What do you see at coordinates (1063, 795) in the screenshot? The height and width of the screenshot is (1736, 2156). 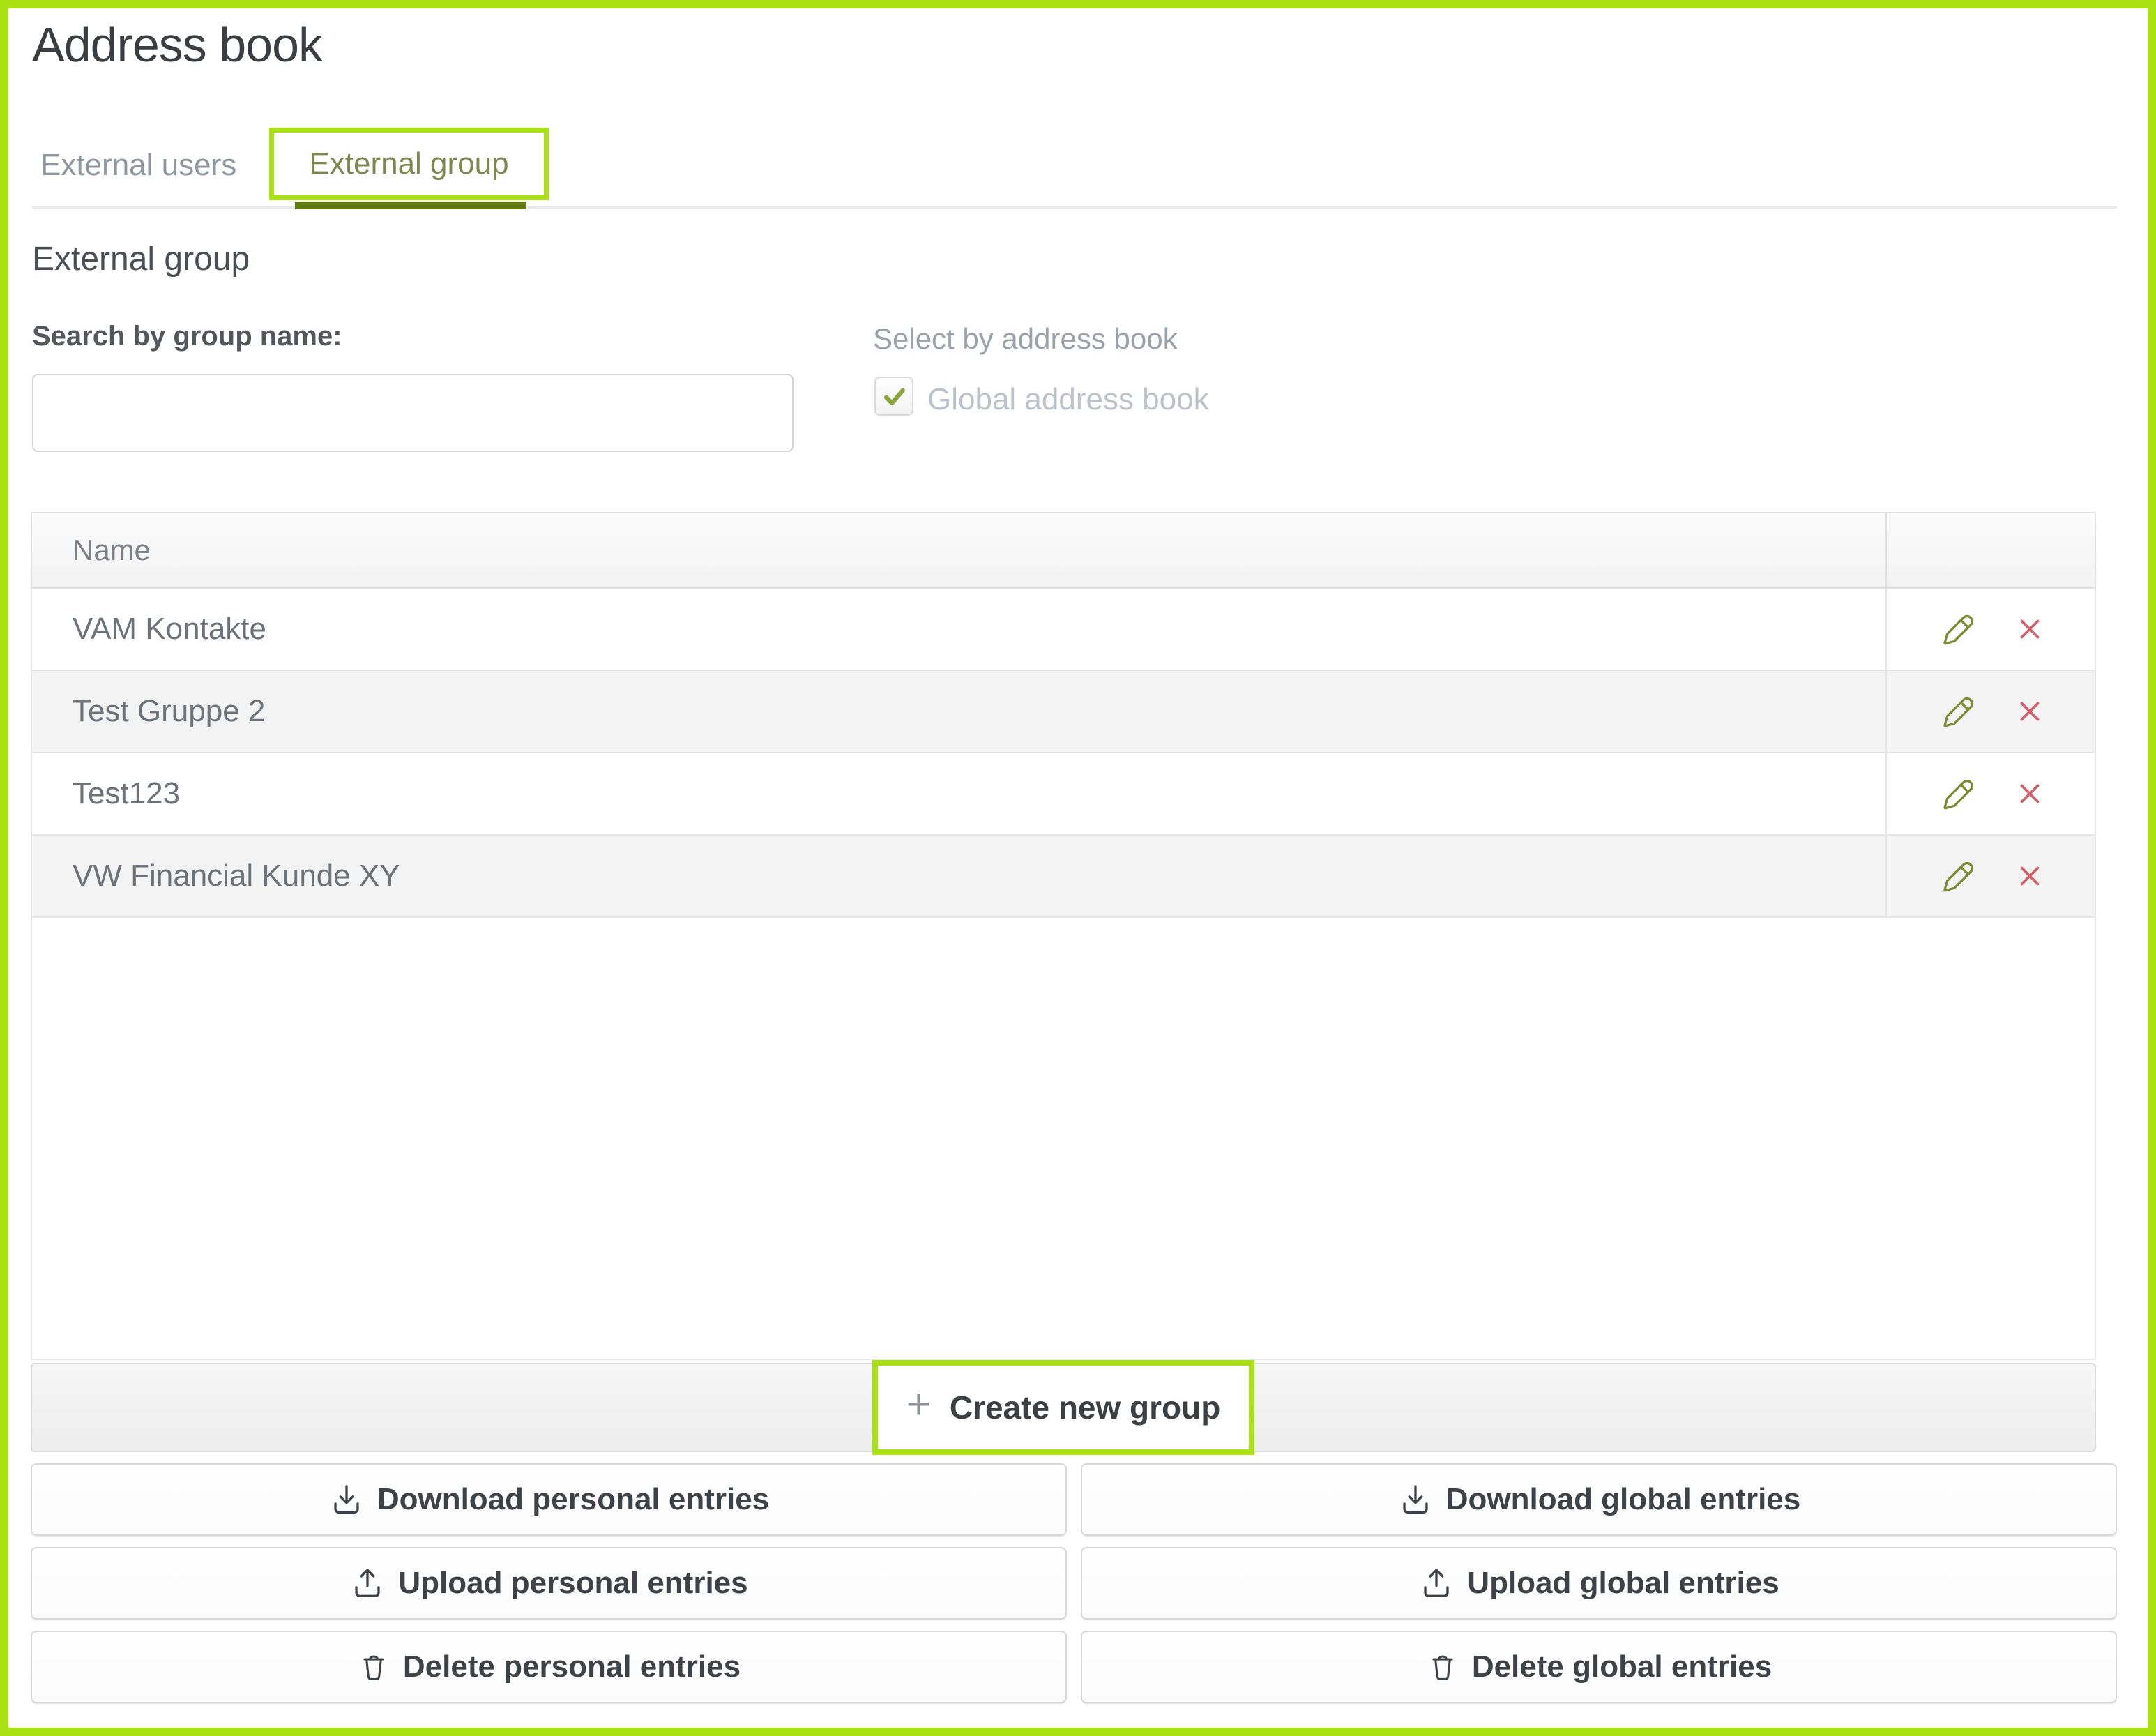 I see `table-row: Test123` at bounding box center [1063, 795].